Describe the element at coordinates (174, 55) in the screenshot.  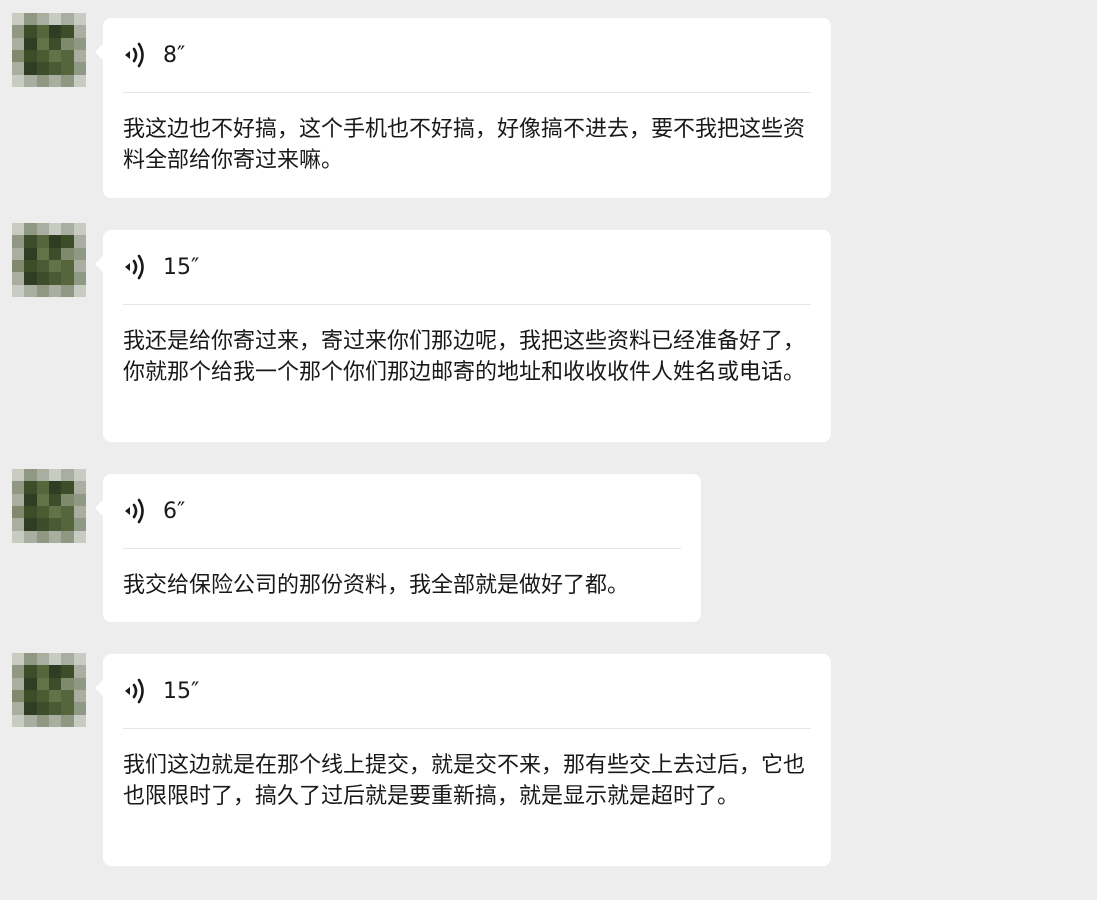
I see `voice-duration: 8″` at that location.